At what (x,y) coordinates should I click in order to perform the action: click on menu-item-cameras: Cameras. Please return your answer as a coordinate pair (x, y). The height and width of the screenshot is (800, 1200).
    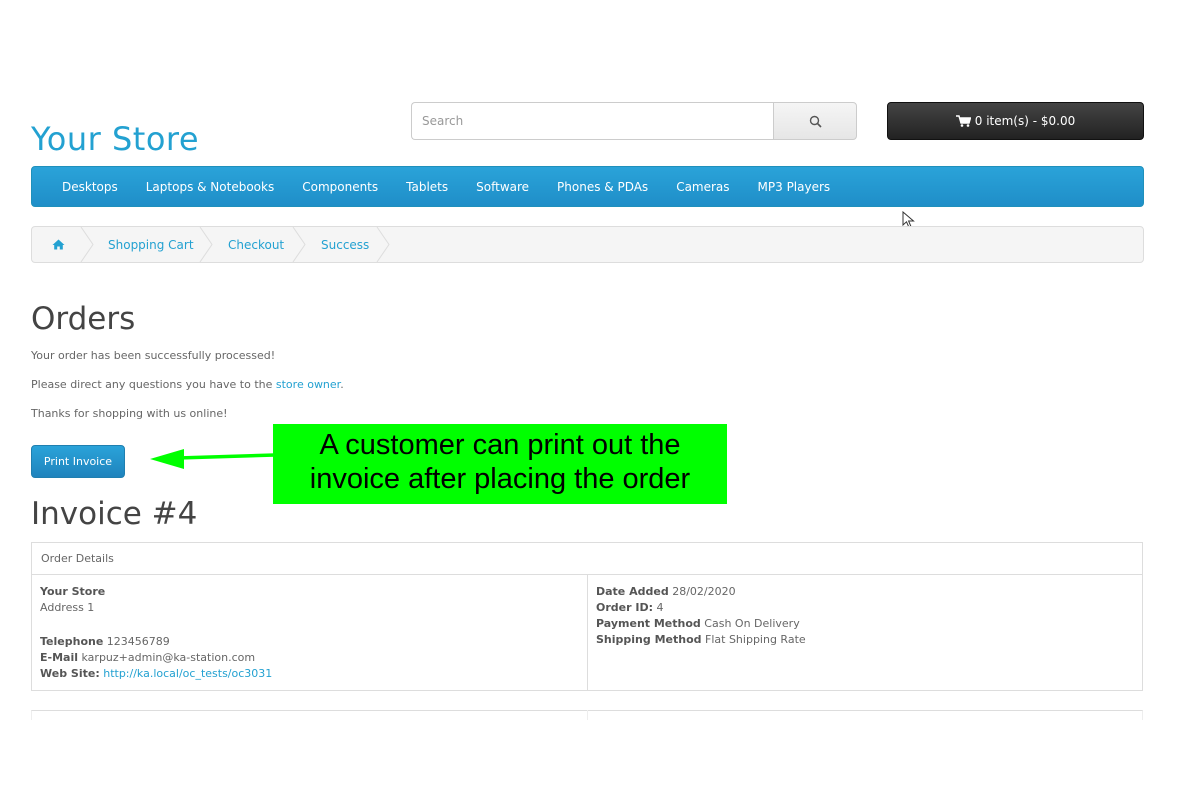
    Looking at the image, I should click on (702, 187).